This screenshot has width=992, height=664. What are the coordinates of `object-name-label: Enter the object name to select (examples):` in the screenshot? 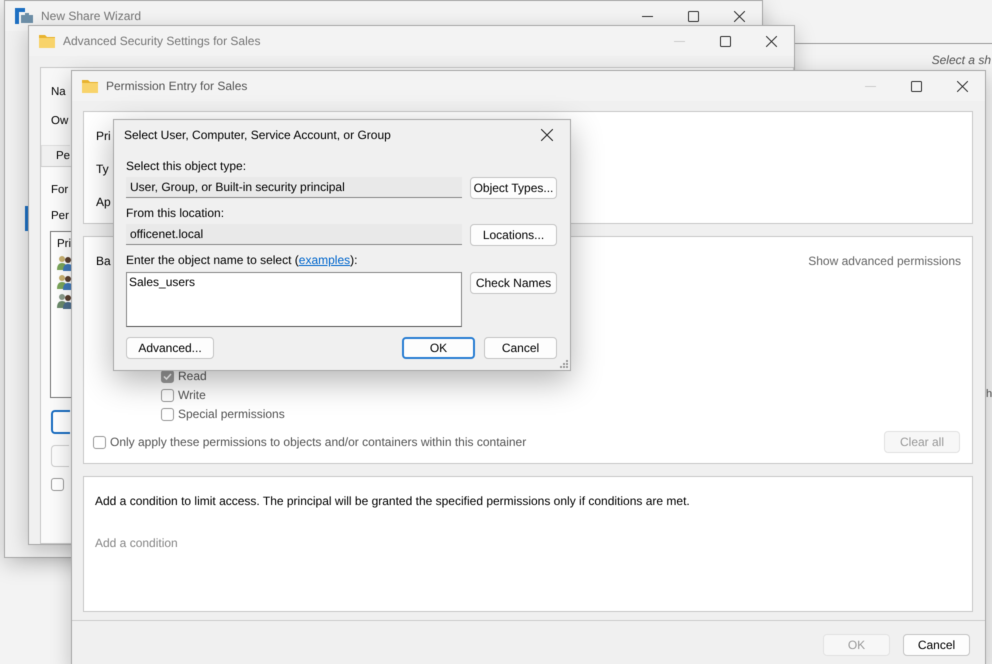 It's located at (242, 260).